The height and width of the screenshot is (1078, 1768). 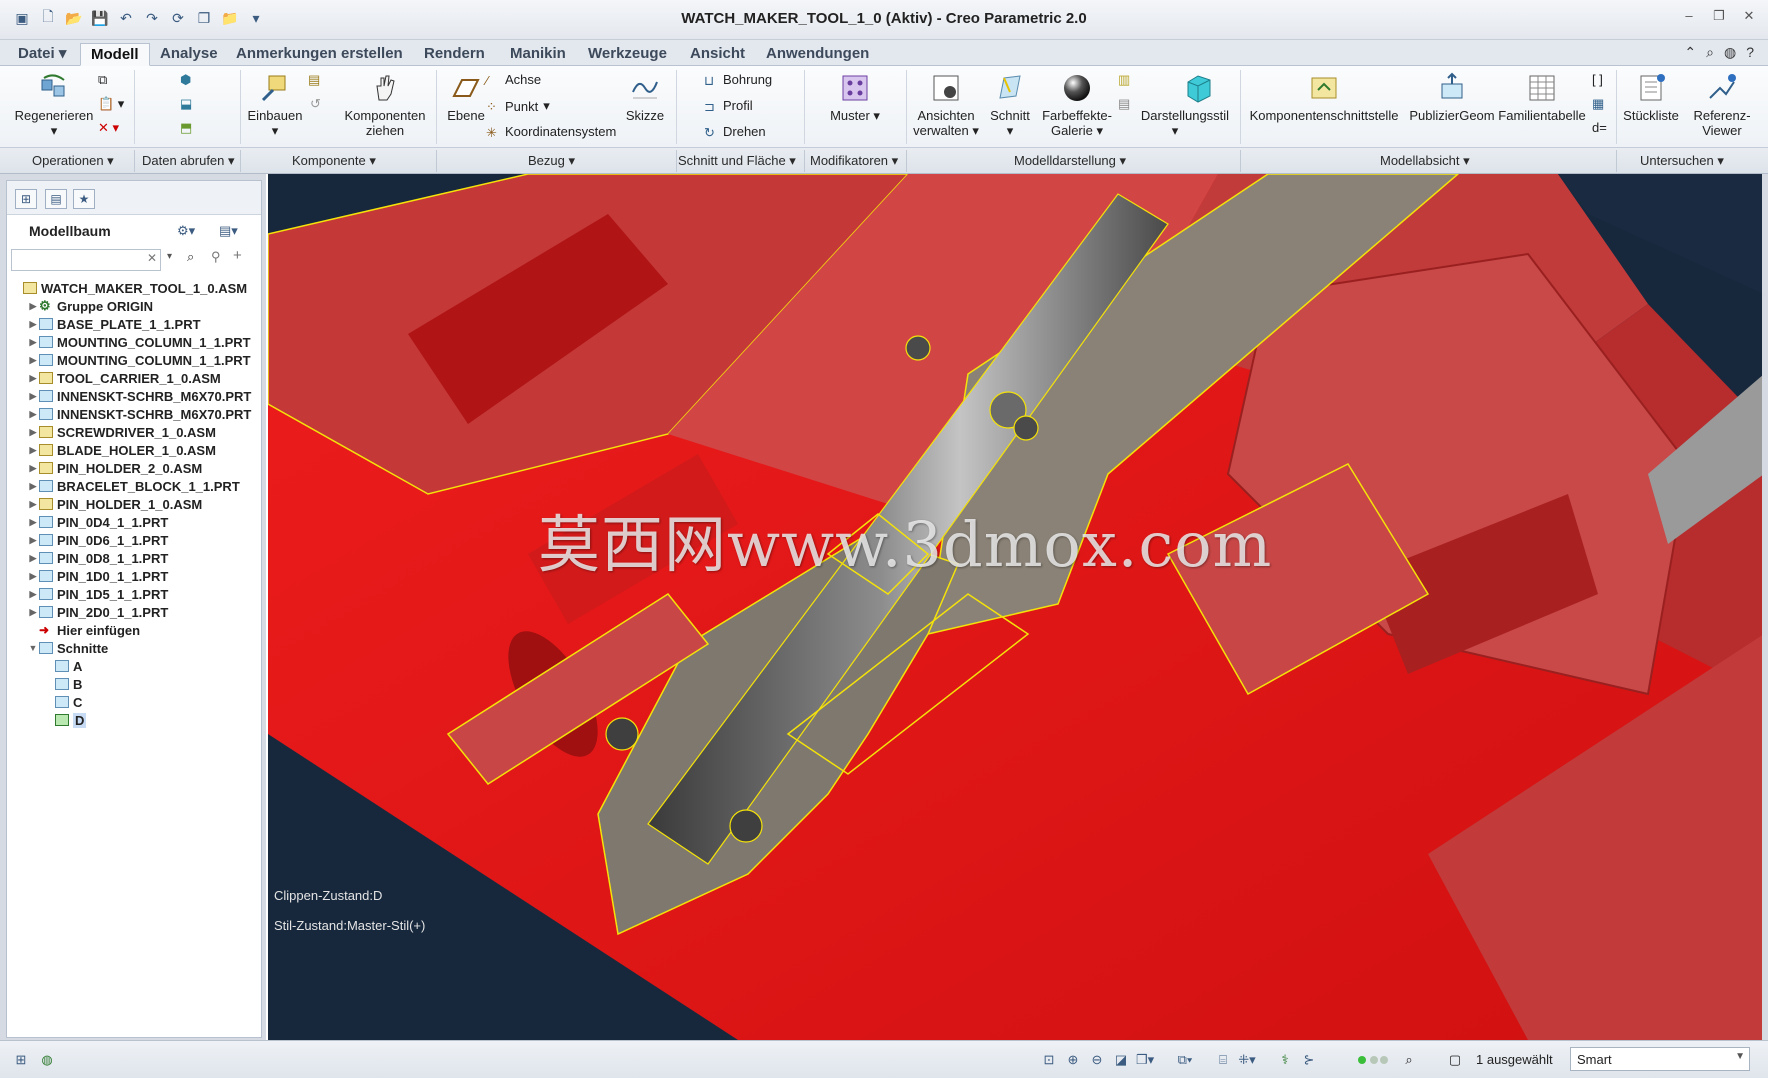 What do you see at coordinates (189, 54) in the screenshot?
I see `tab-analyse: Analyse` at bounding box center [189, 54].